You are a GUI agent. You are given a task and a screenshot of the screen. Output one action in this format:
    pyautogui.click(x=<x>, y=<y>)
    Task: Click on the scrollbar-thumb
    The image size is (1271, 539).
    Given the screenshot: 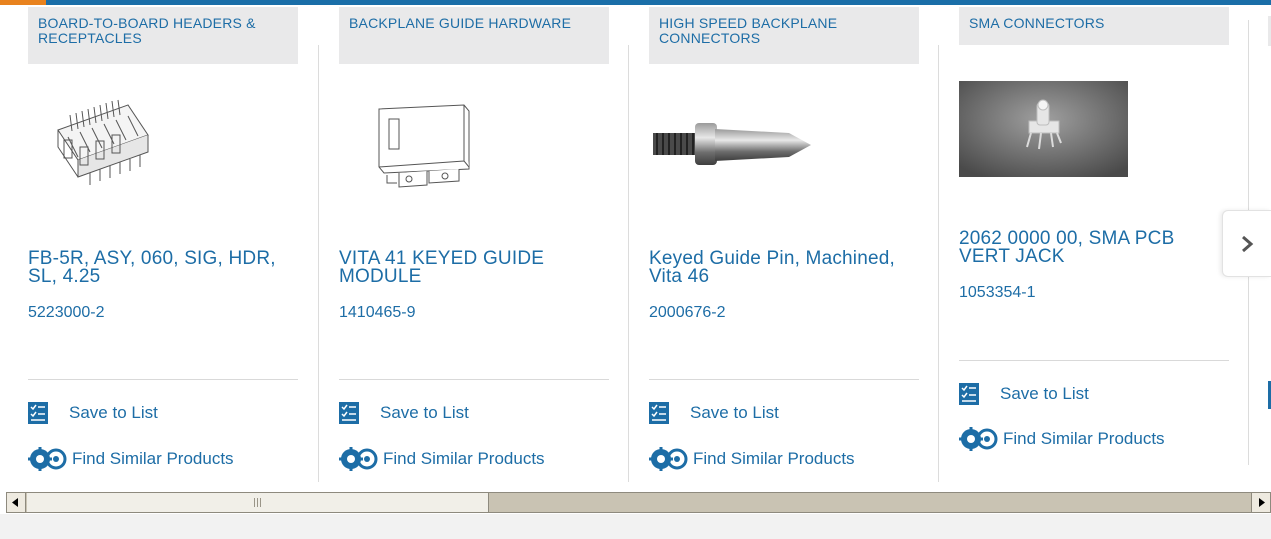 What is the action you would take?
    pyautogui.click(x=258, y=502)
    